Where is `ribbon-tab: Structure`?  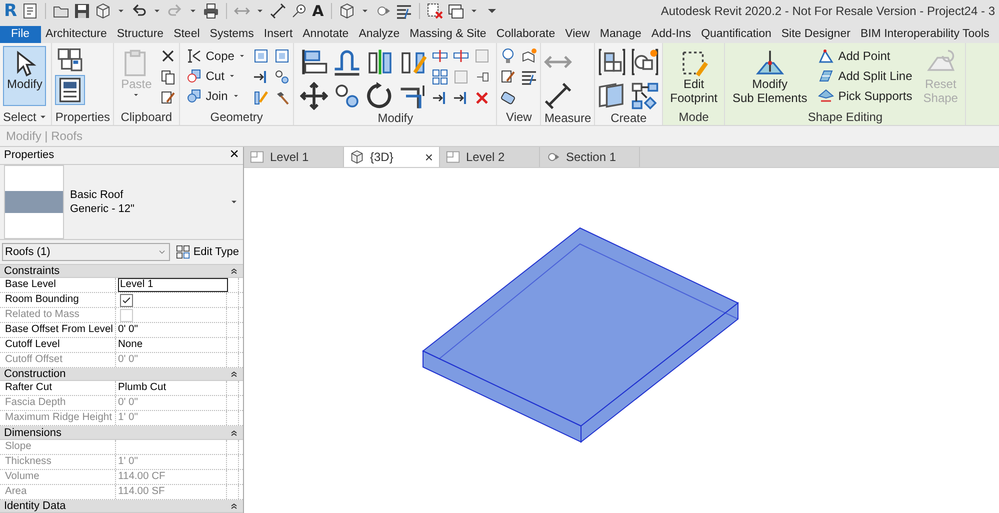
ribbon-tab: Structure is located at coordinates (140, 34).